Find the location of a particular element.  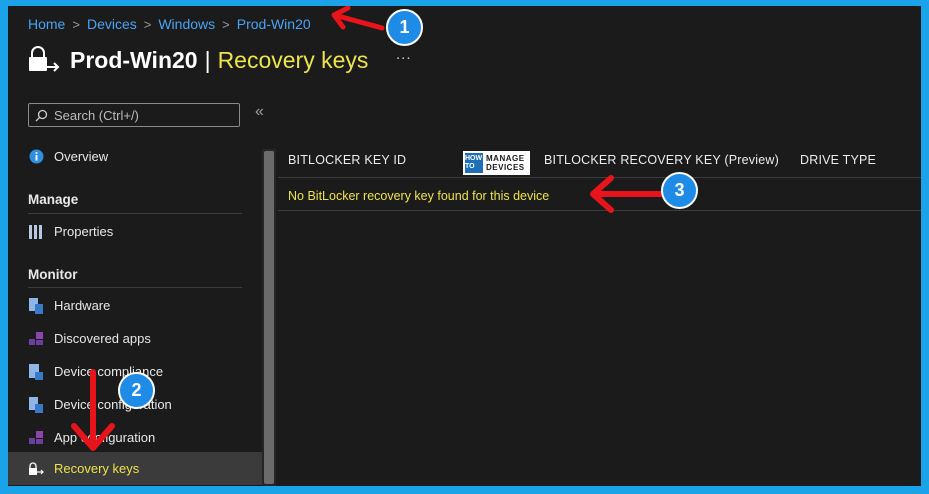

manage-word: MANAGE is located at coordinates (505, 158).